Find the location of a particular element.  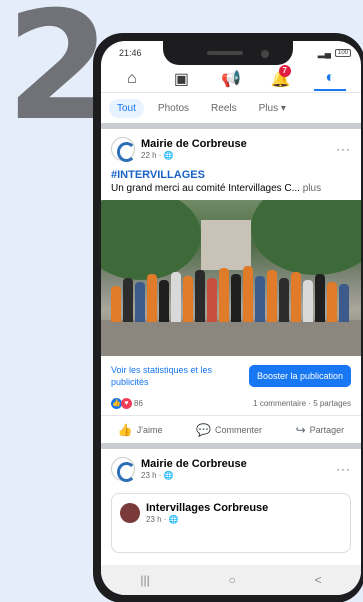

author-block: Mairie de Corbreuse 23 h · 🌐 is located at coordinates (235, 469).